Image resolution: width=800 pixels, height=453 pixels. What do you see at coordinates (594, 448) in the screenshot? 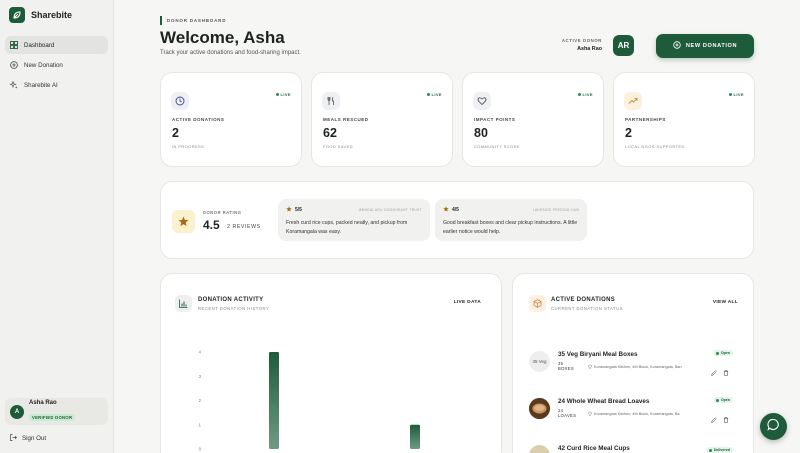
I see `donation-title: 42 Curd Rice Meal Cups` at bounding box center [594, 448].